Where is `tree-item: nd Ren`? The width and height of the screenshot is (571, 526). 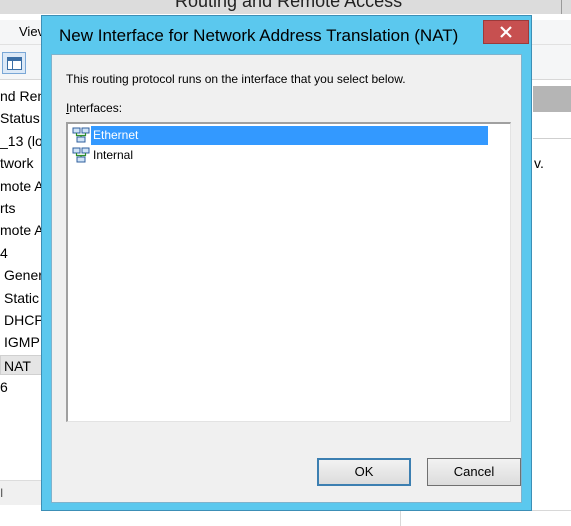
tree-item: nd Ren is located at coordinates (22, 96).